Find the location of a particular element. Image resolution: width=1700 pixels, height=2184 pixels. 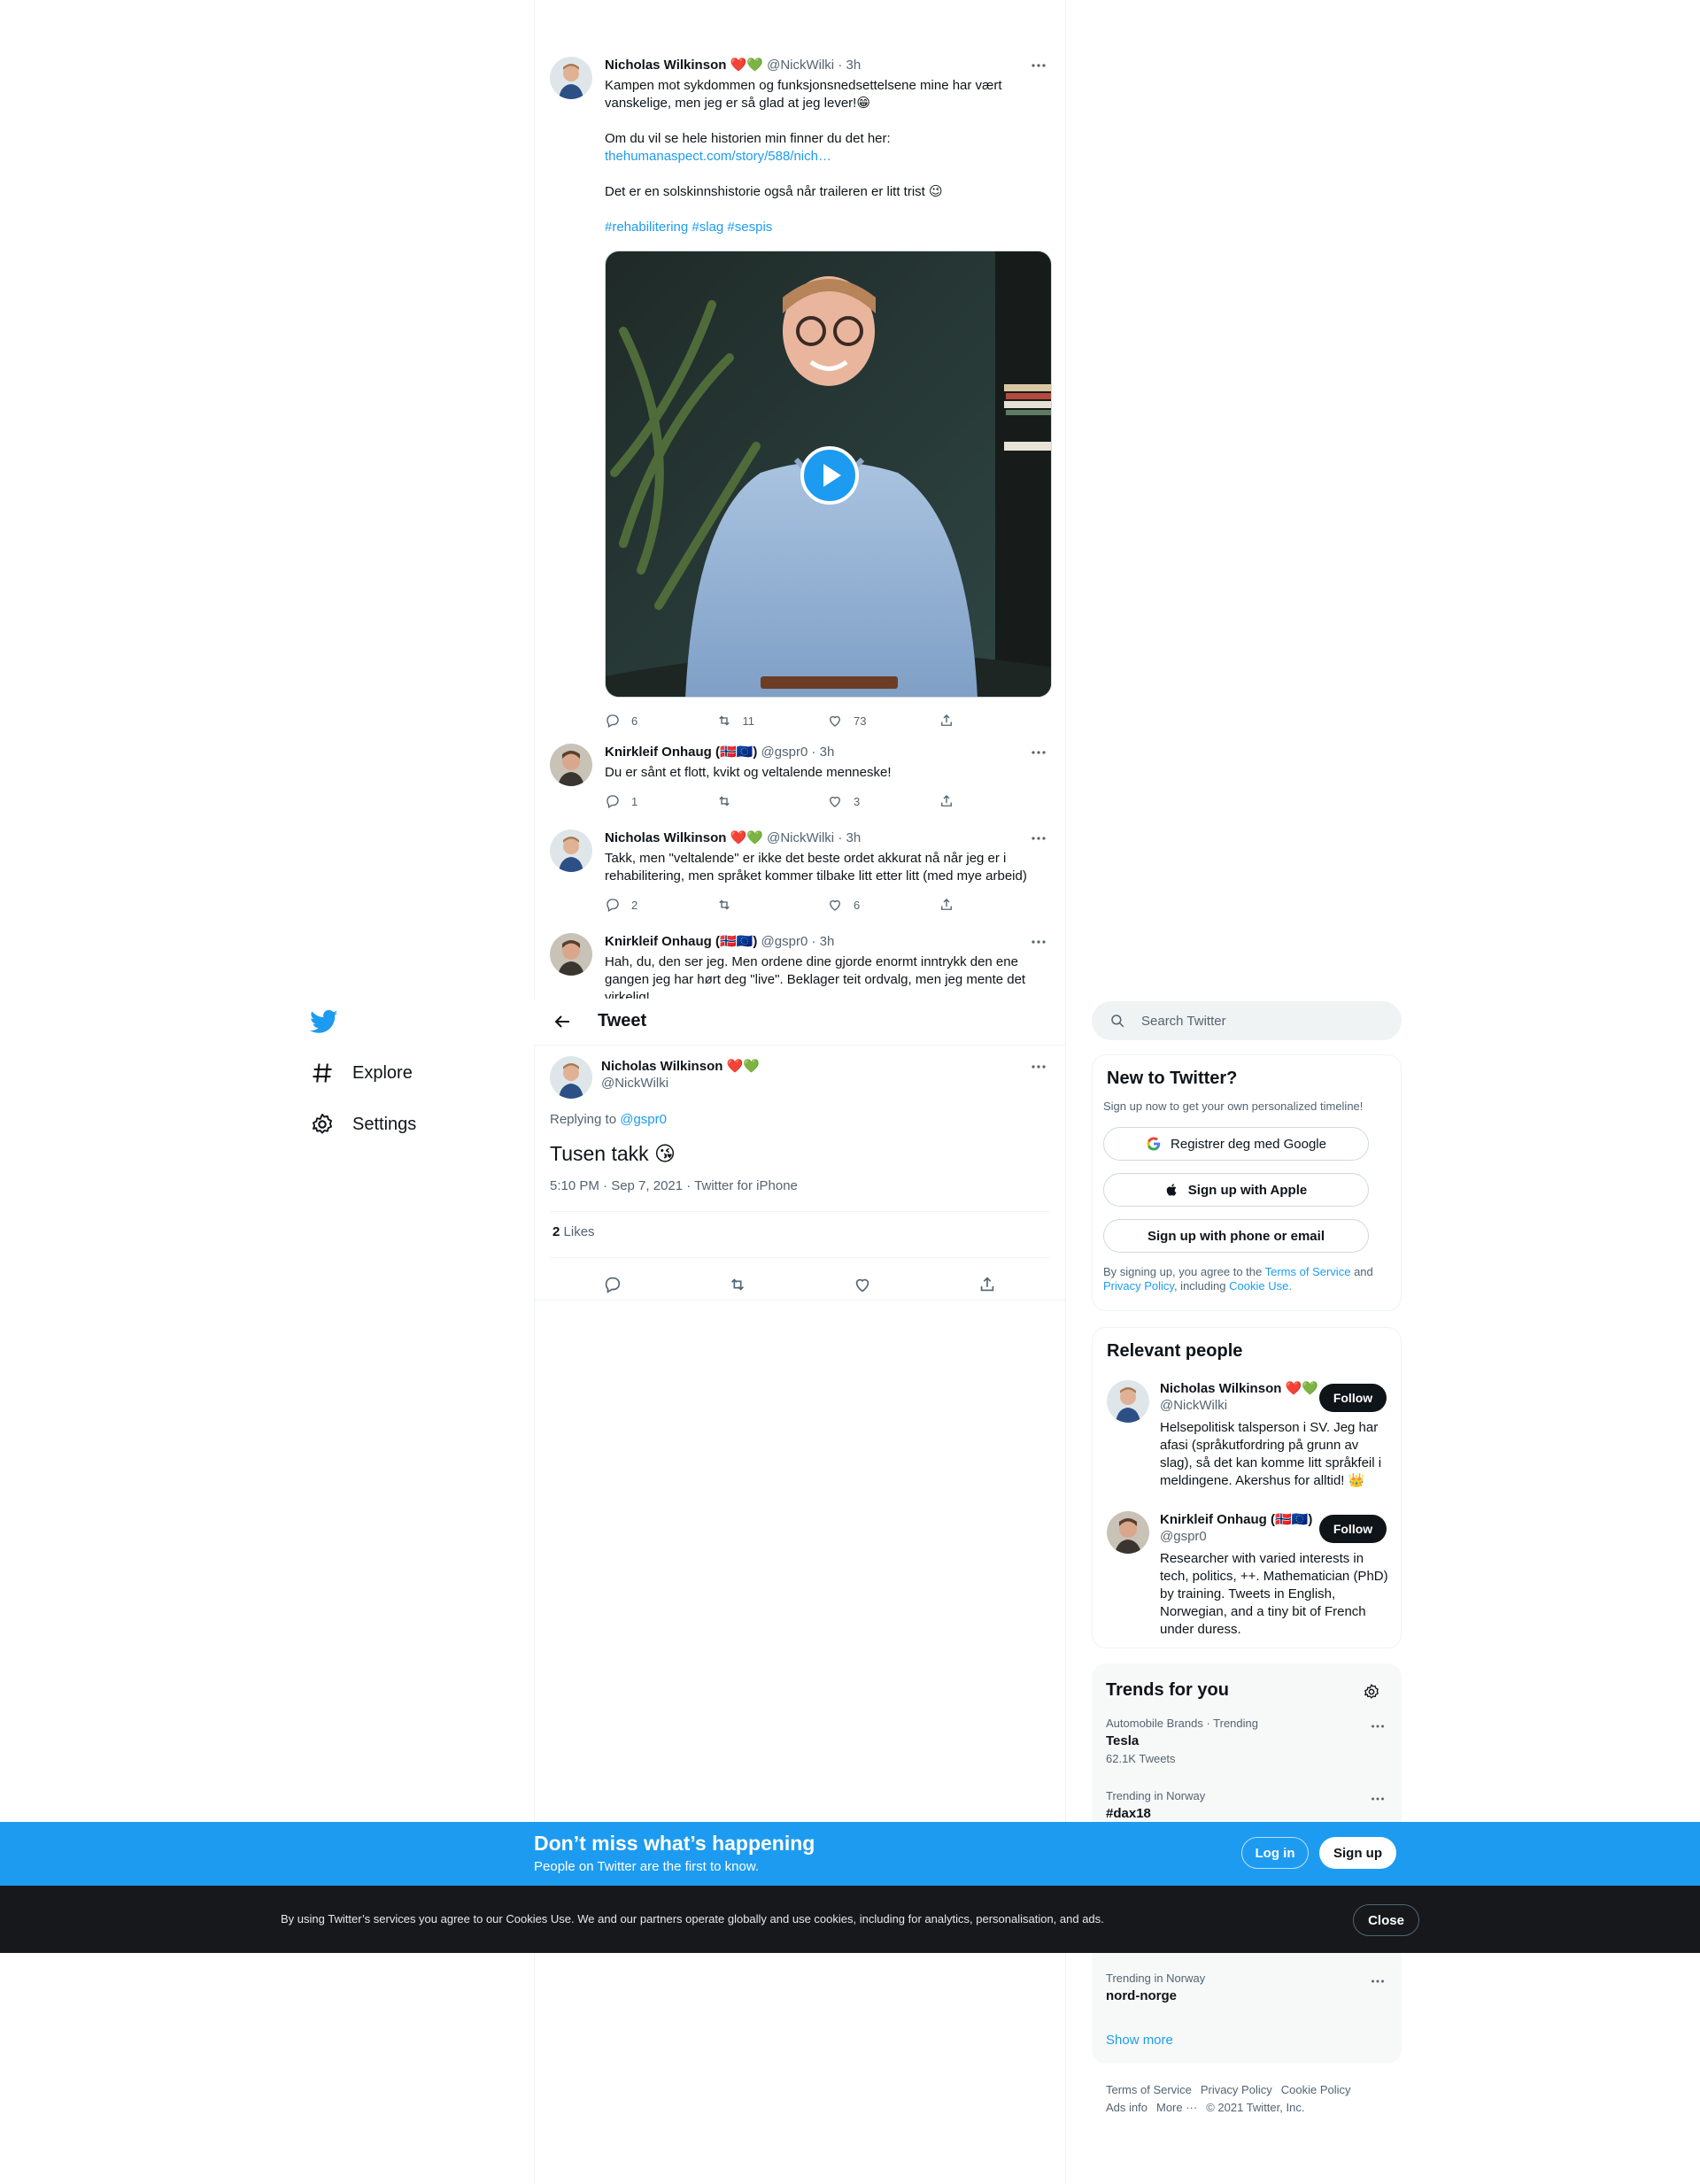

video-player is located at coordinates (828, 474).